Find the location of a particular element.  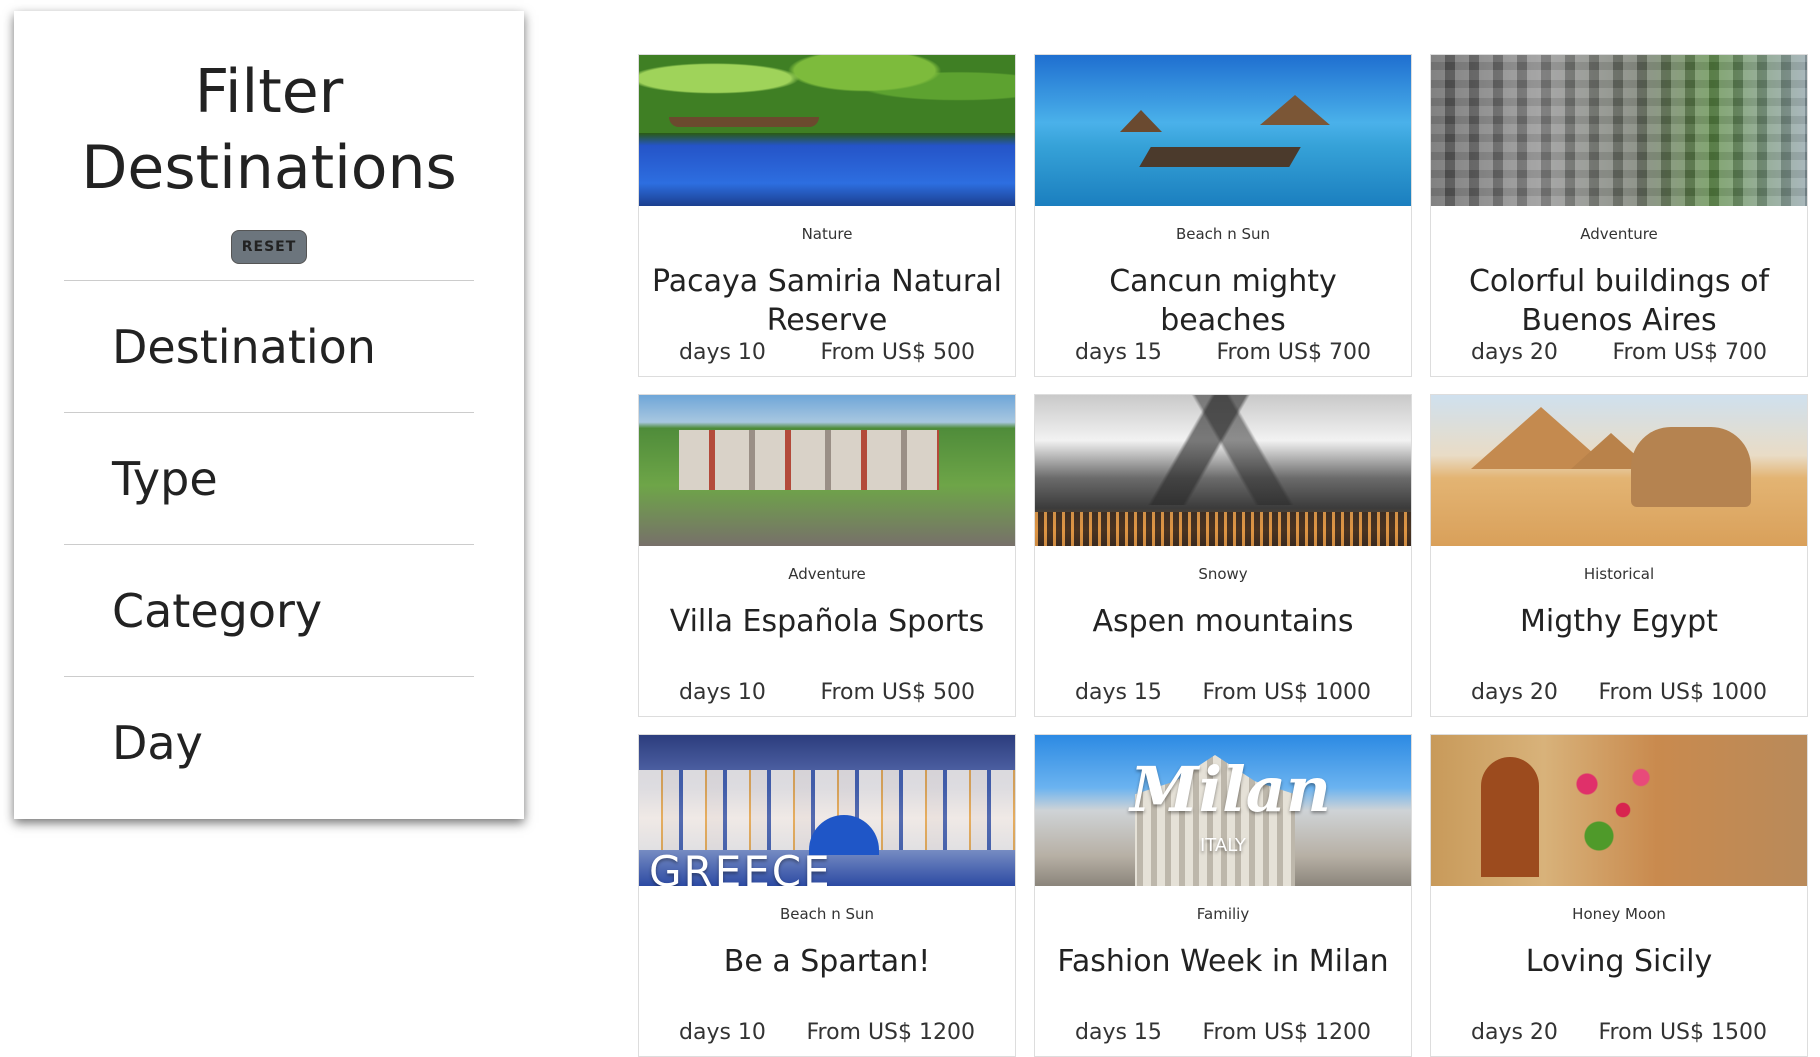

pyramids-sphinx-image is located at coordinates (1619, 470).